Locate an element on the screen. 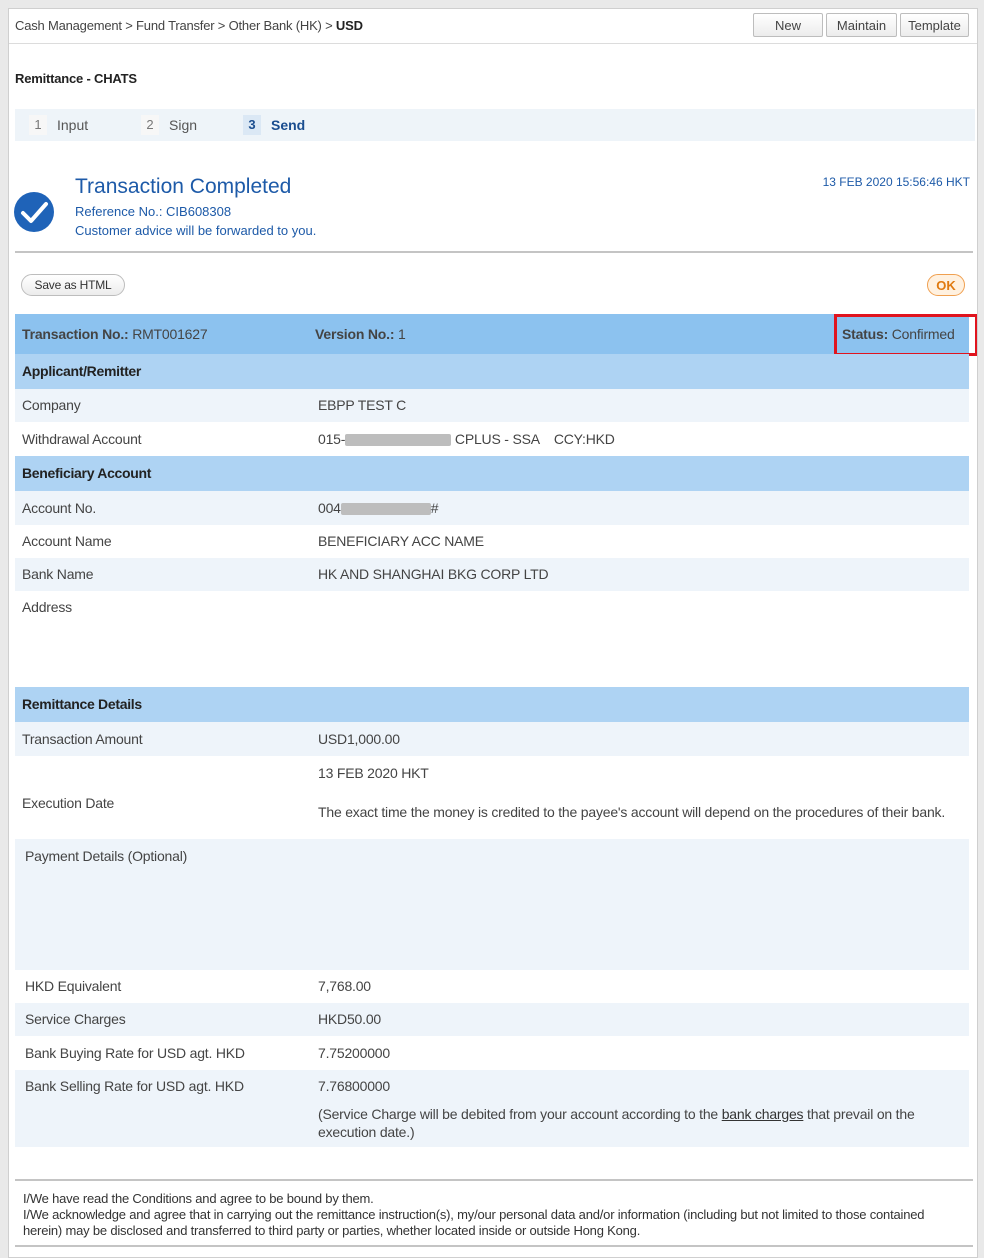 This screenshot has width=984, height=1258. field-value: 13 FEB 2020 HKT is located at coordinates (373, 773).